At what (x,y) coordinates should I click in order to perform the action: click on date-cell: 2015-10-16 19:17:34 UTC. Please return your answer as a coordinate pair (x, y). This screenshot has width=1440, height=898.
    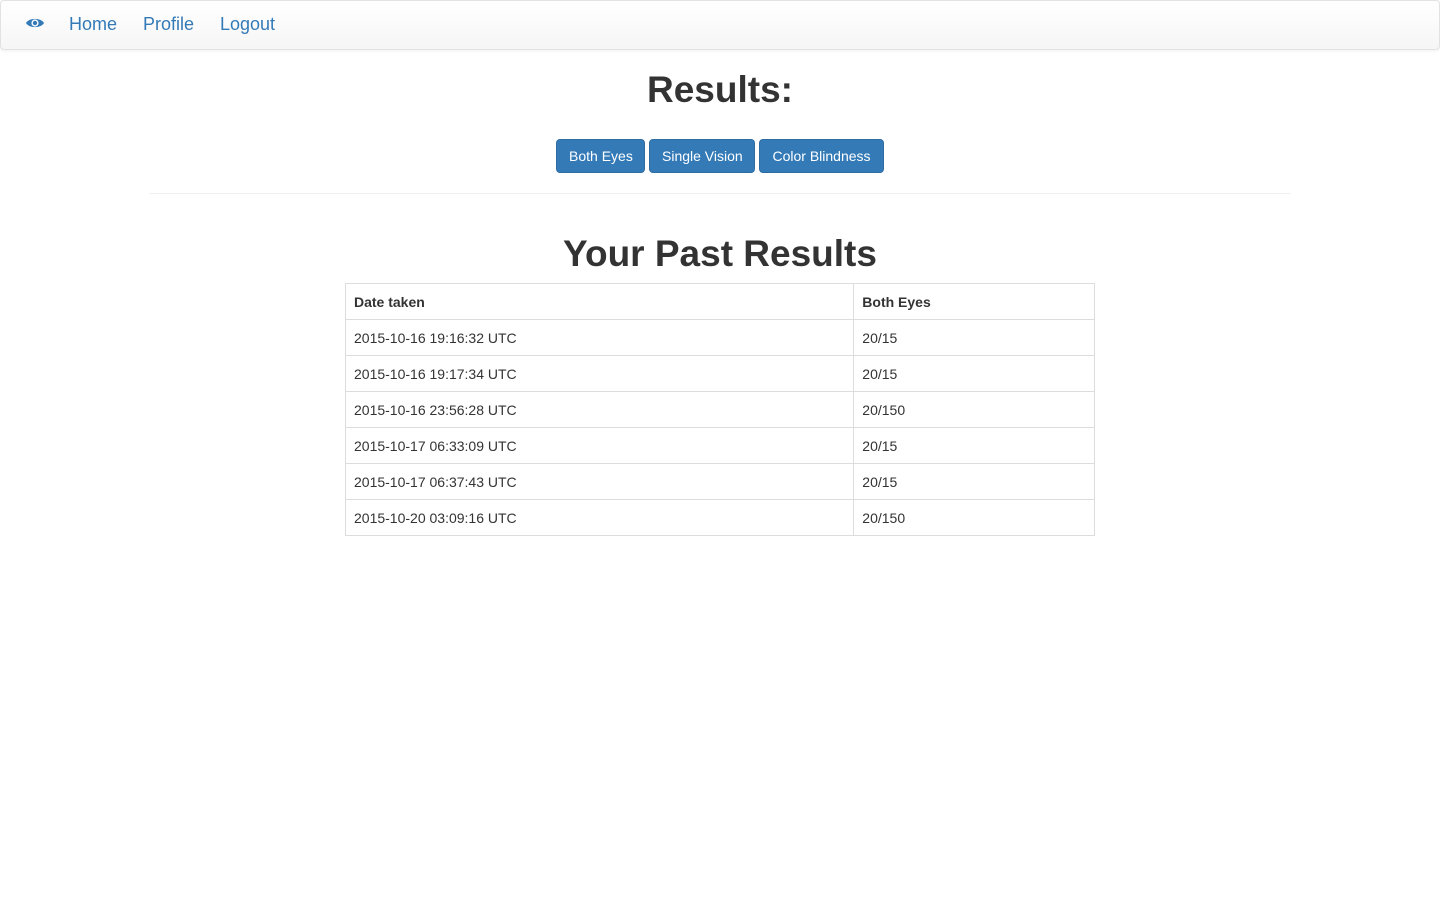
    Looking at the image, I should click on (599, 373).